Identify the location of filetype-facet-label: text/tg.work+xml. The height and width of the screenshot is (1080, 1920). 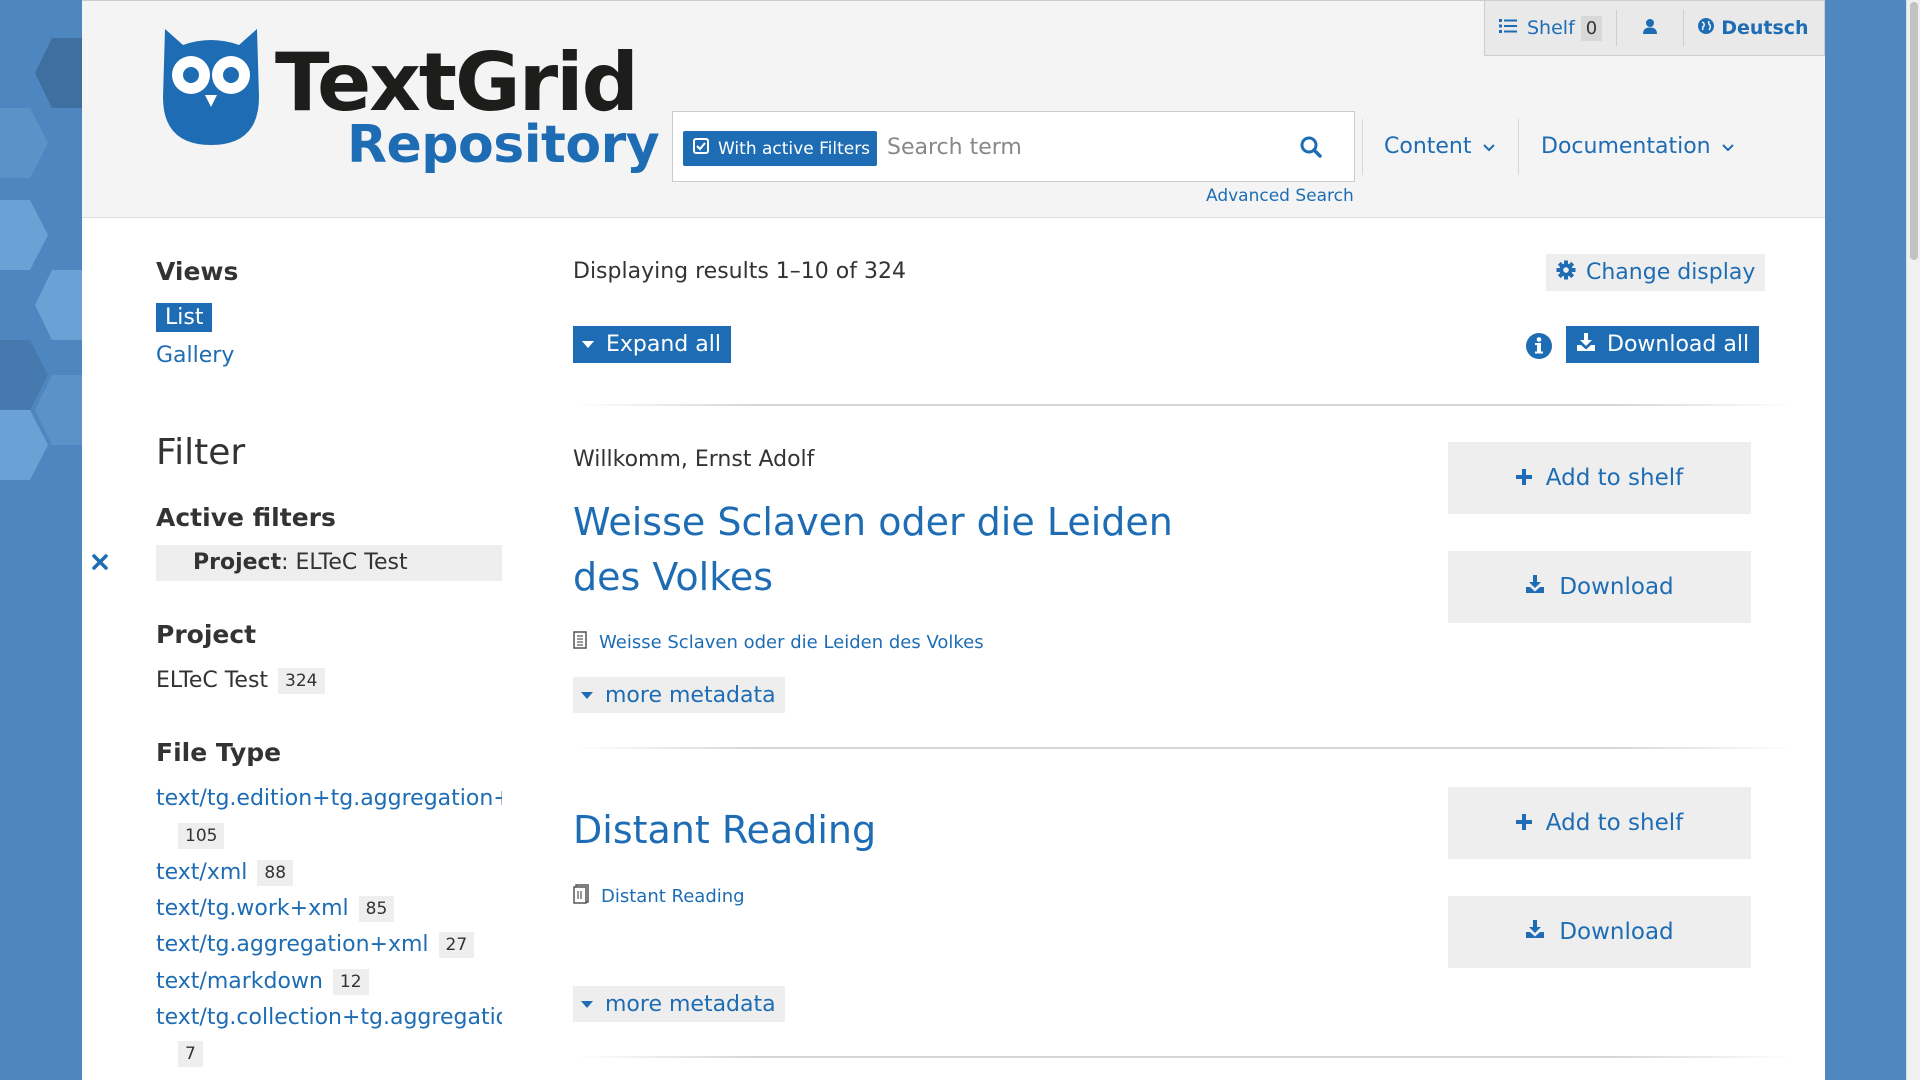
(252, 908).